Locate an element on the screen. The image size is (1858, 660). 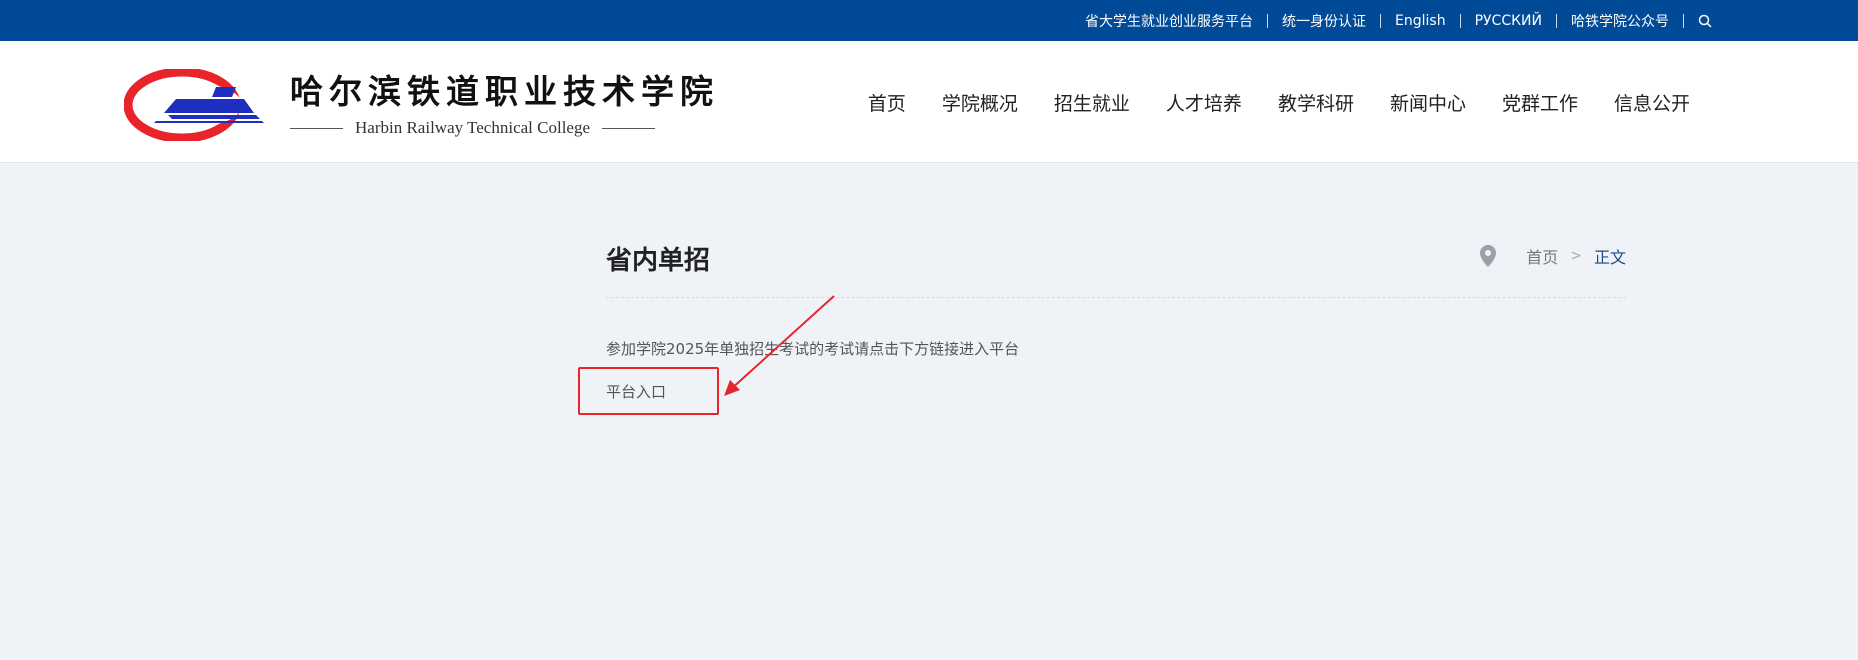
college-name-en: Harbin Railway Technical College is located at coordinates (473, 127).